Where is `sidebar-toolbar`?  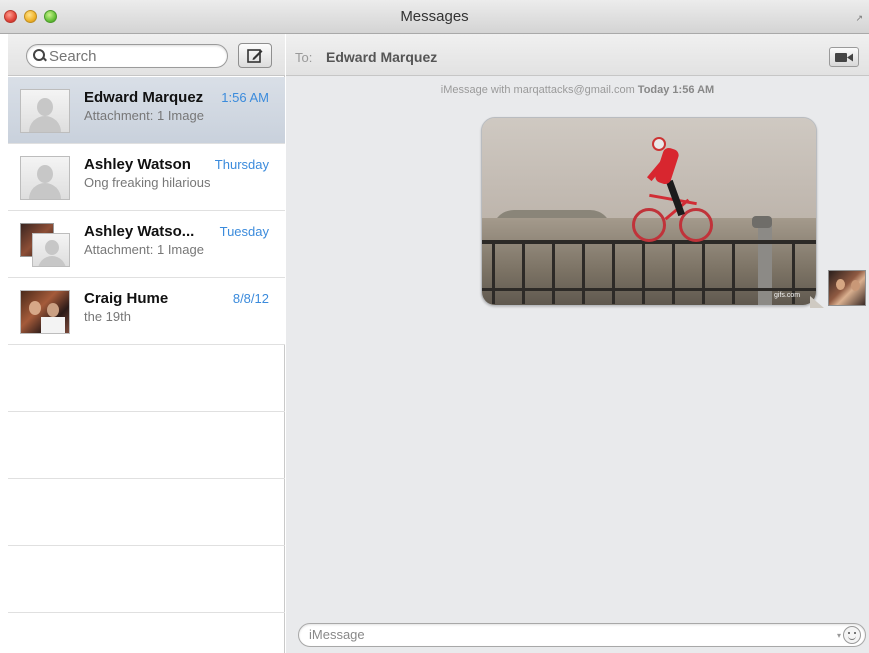
sidebar-toolbar is located at coordinates (146, 55).